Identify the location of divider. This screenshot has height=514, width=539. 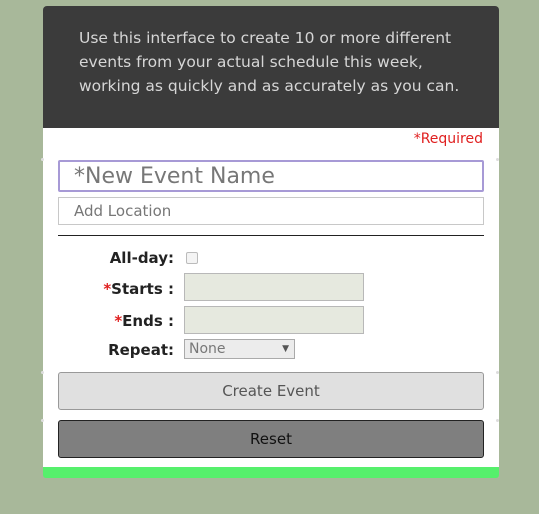
(271, 235).